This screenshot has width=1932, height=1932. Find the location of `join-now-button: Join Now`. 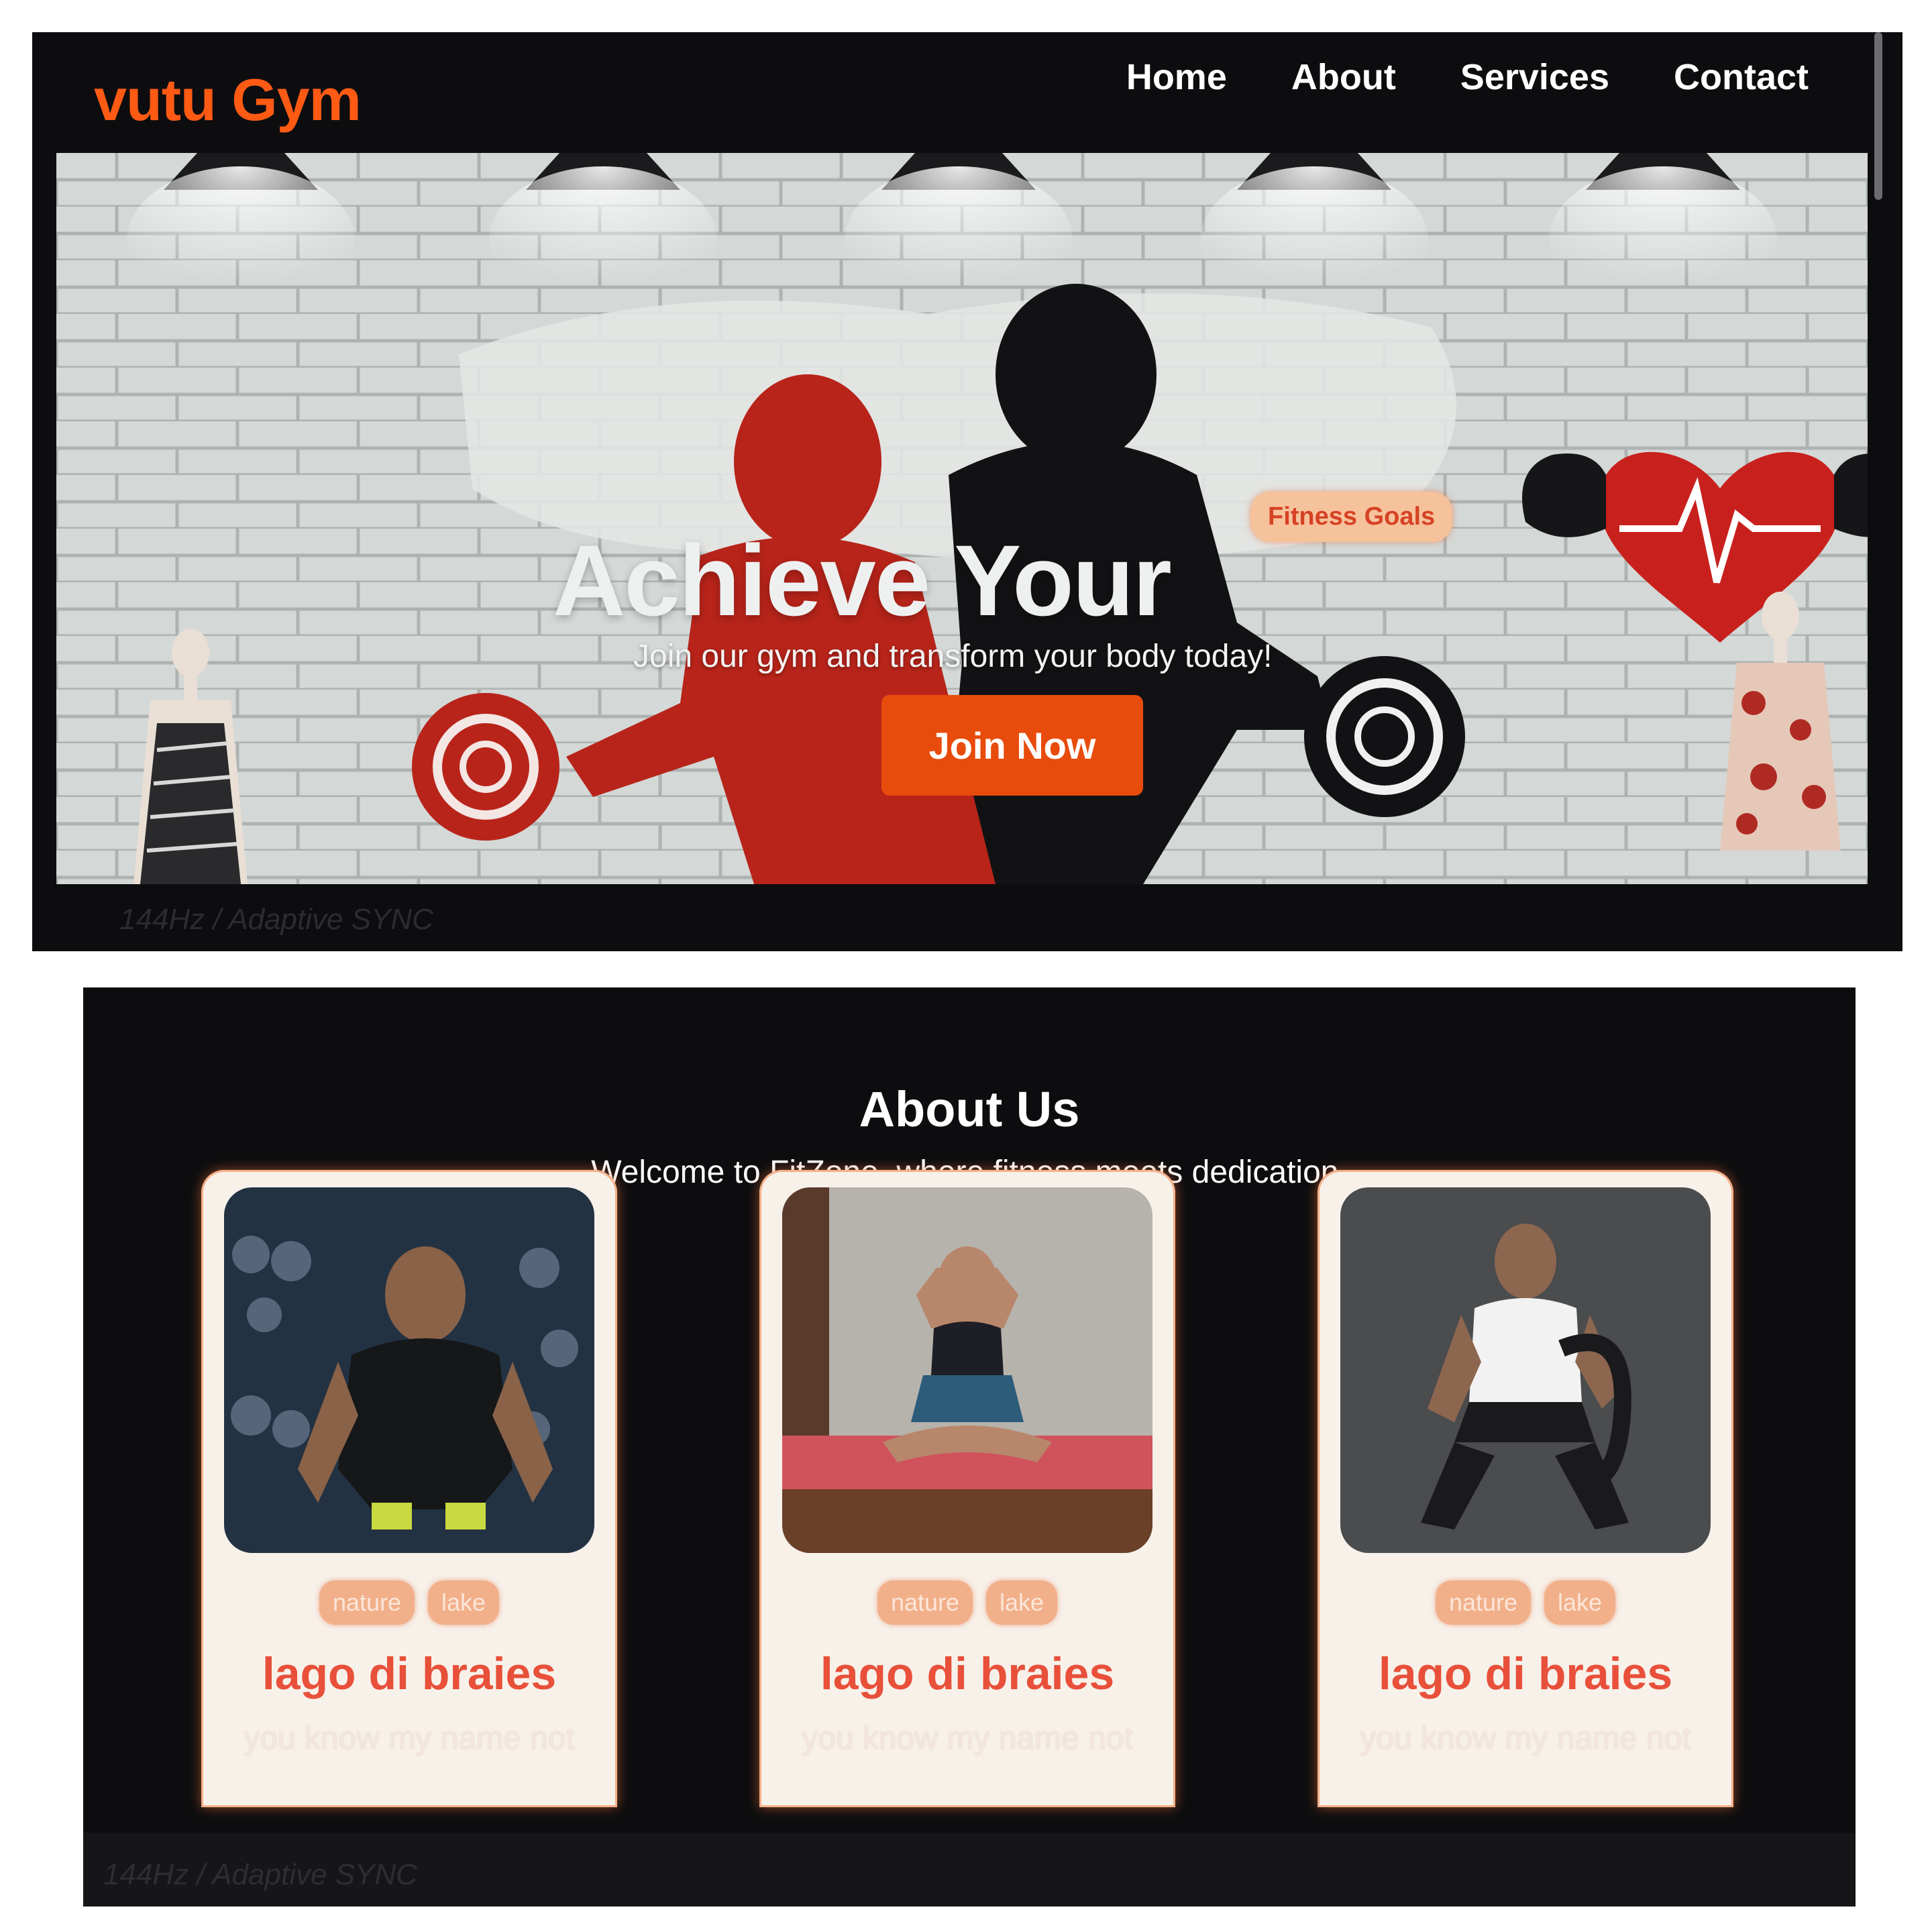

join-now-button: Join Now is located at coordinates (1012, 745).